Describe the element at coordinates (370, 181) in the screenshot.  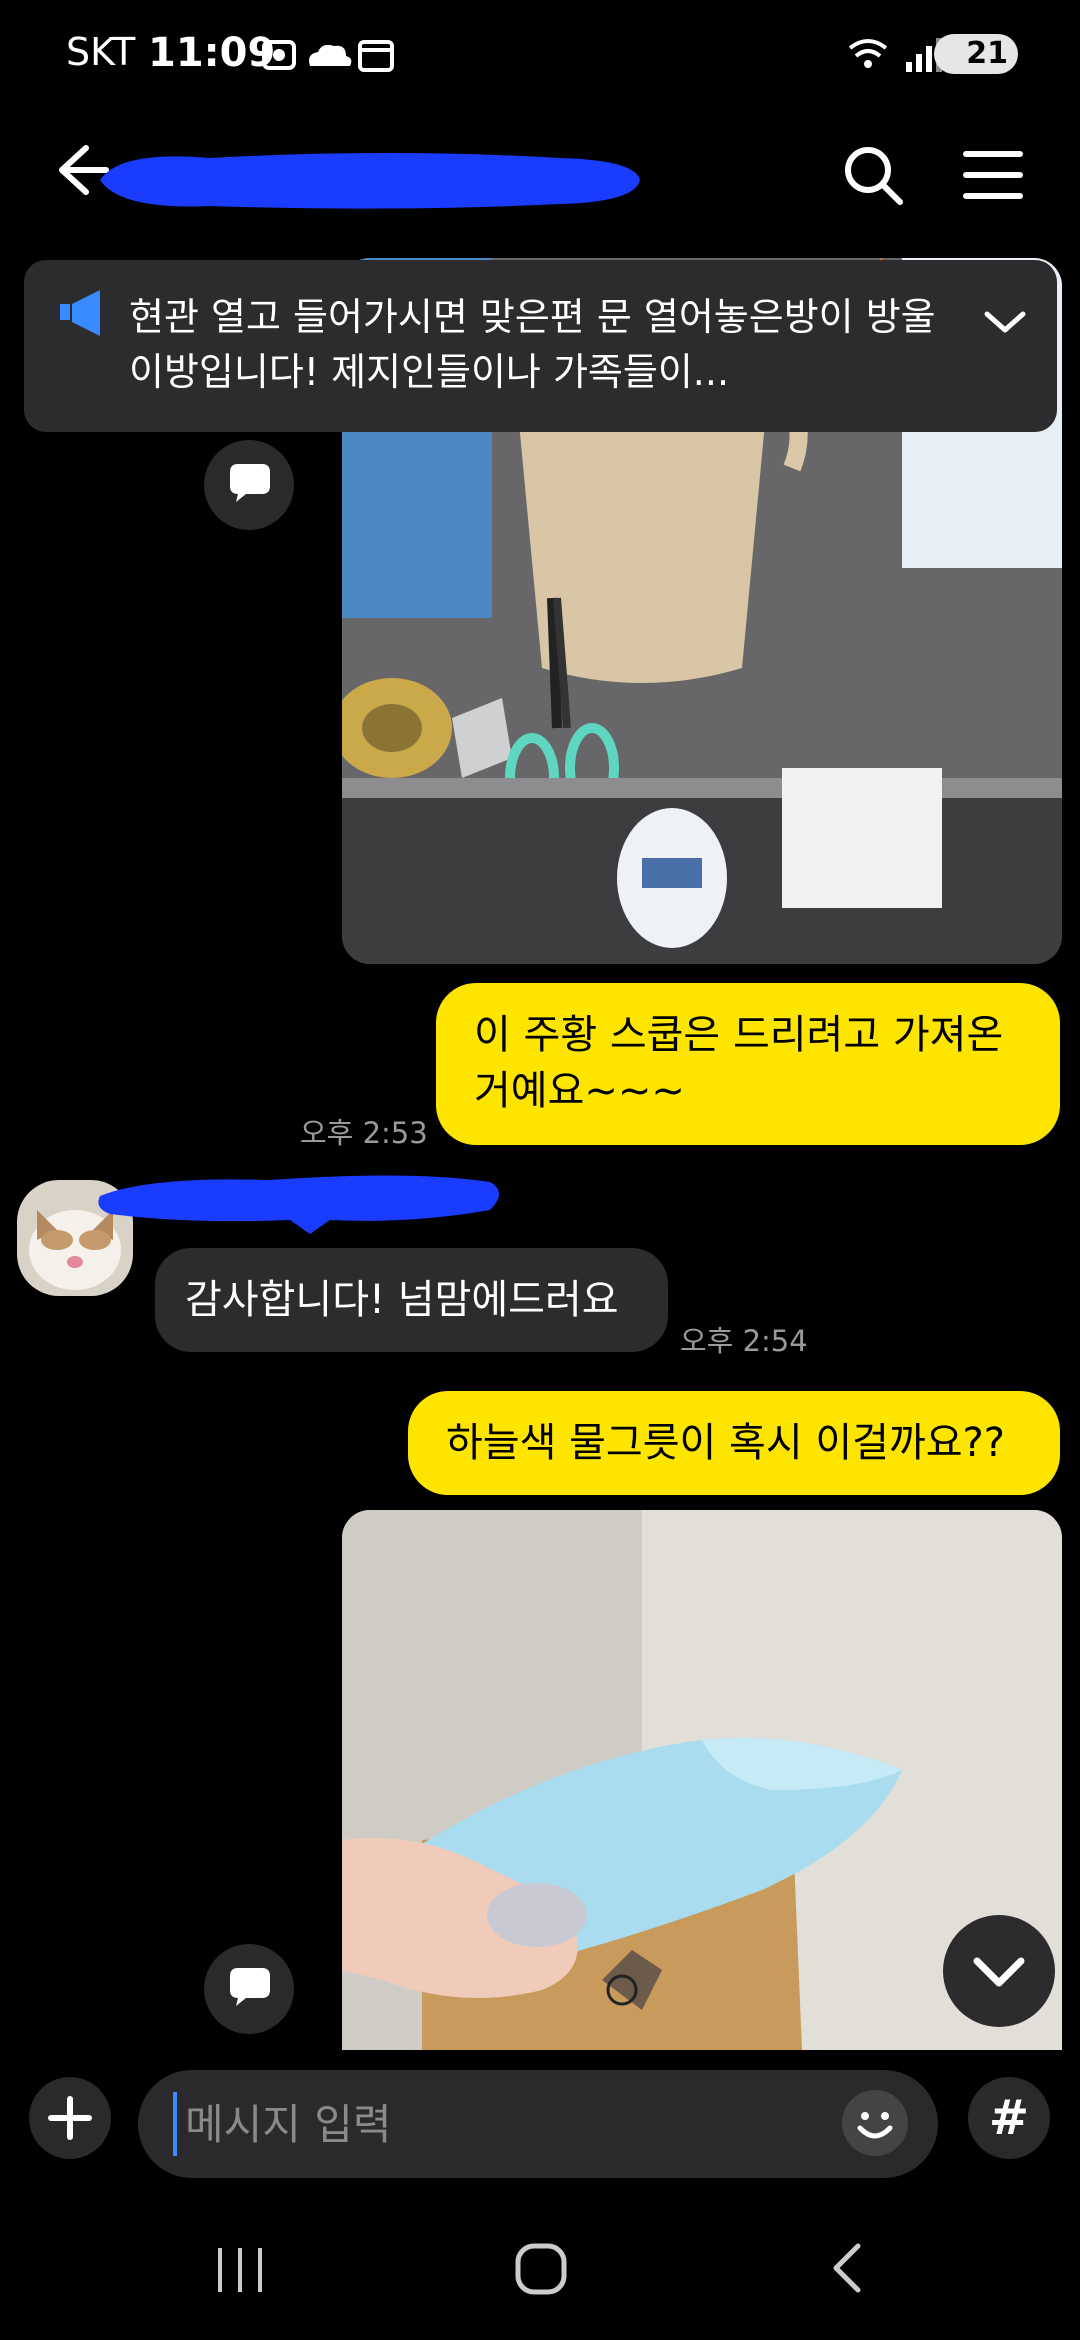
I see `title-redaction` at that location.